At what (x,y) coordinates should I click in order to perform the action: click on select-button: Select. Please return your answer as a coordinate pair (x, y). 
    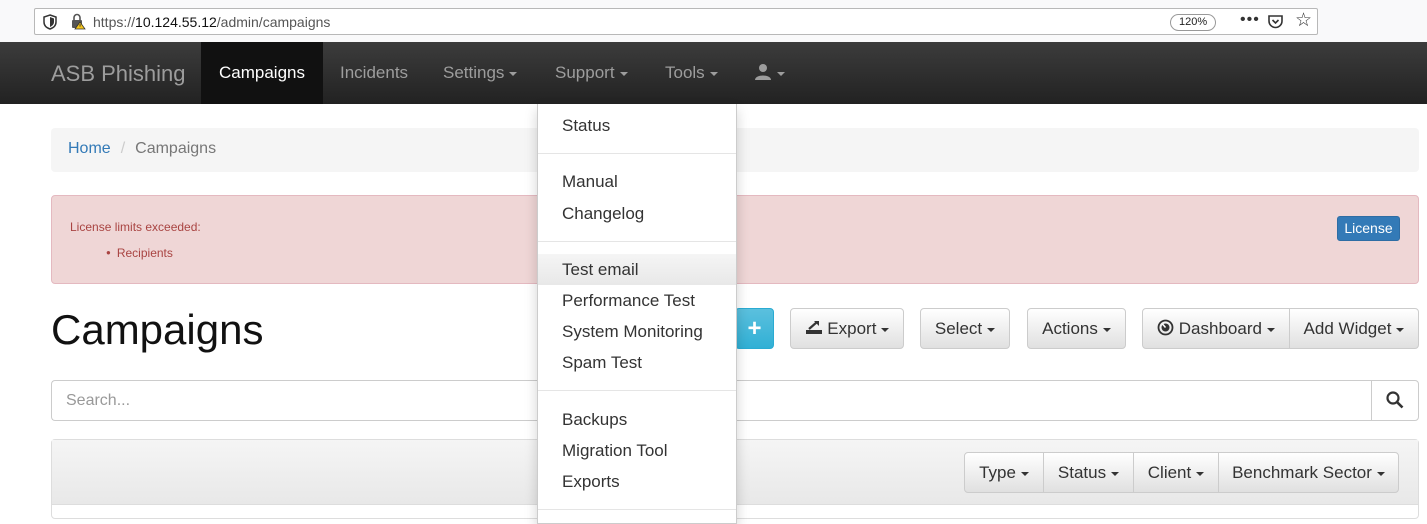
    Looking at the image, I should click on (965, 328).